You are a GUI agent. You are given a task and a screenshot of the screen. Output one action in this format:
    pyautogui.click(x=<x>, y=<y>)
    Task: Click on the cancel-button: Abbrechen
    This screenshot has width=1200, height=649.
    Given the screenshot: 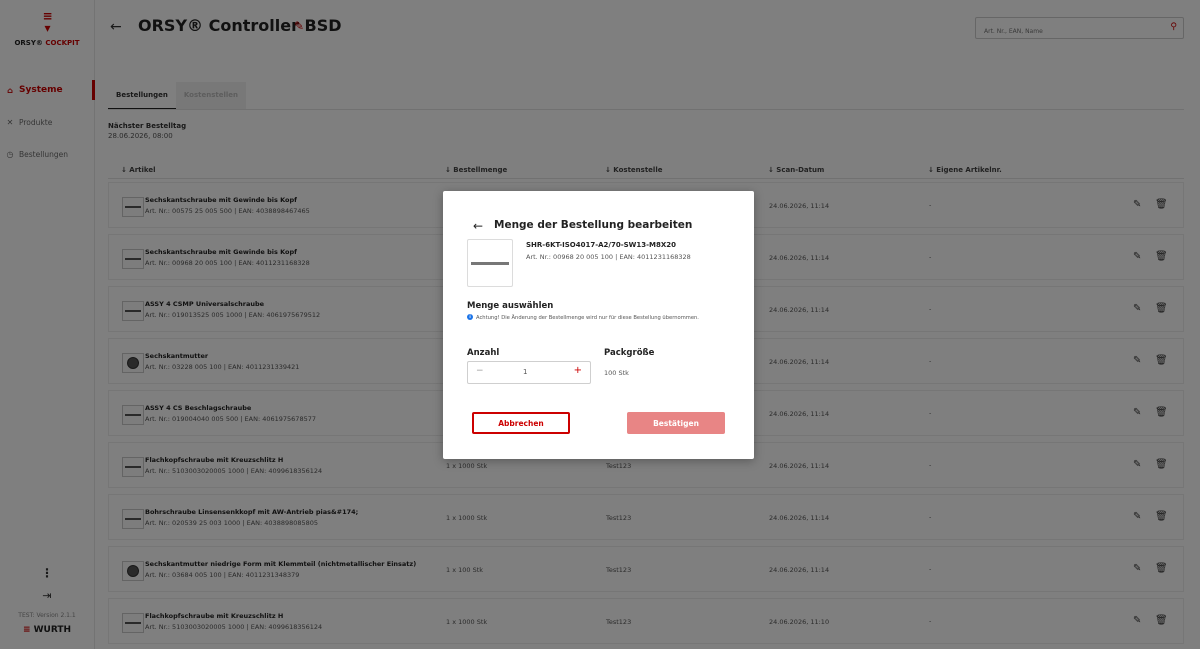 What is the action you would take?
    pyautogui.click(x=521, y=423)
    